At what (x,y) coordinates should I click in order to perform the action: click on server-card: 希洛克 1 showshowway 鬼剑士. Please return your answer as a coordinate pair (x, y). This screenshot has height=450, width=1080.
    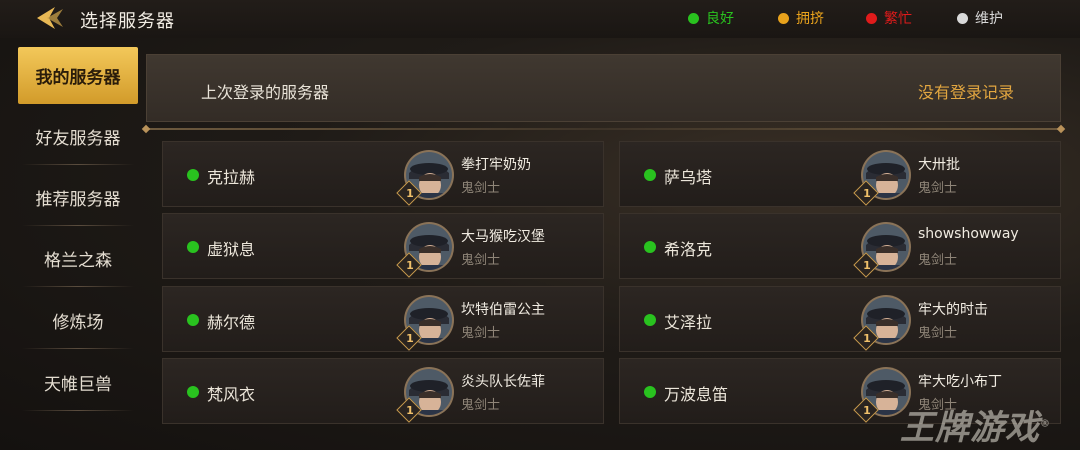
    Looking at the image, I should click on (840, 246).